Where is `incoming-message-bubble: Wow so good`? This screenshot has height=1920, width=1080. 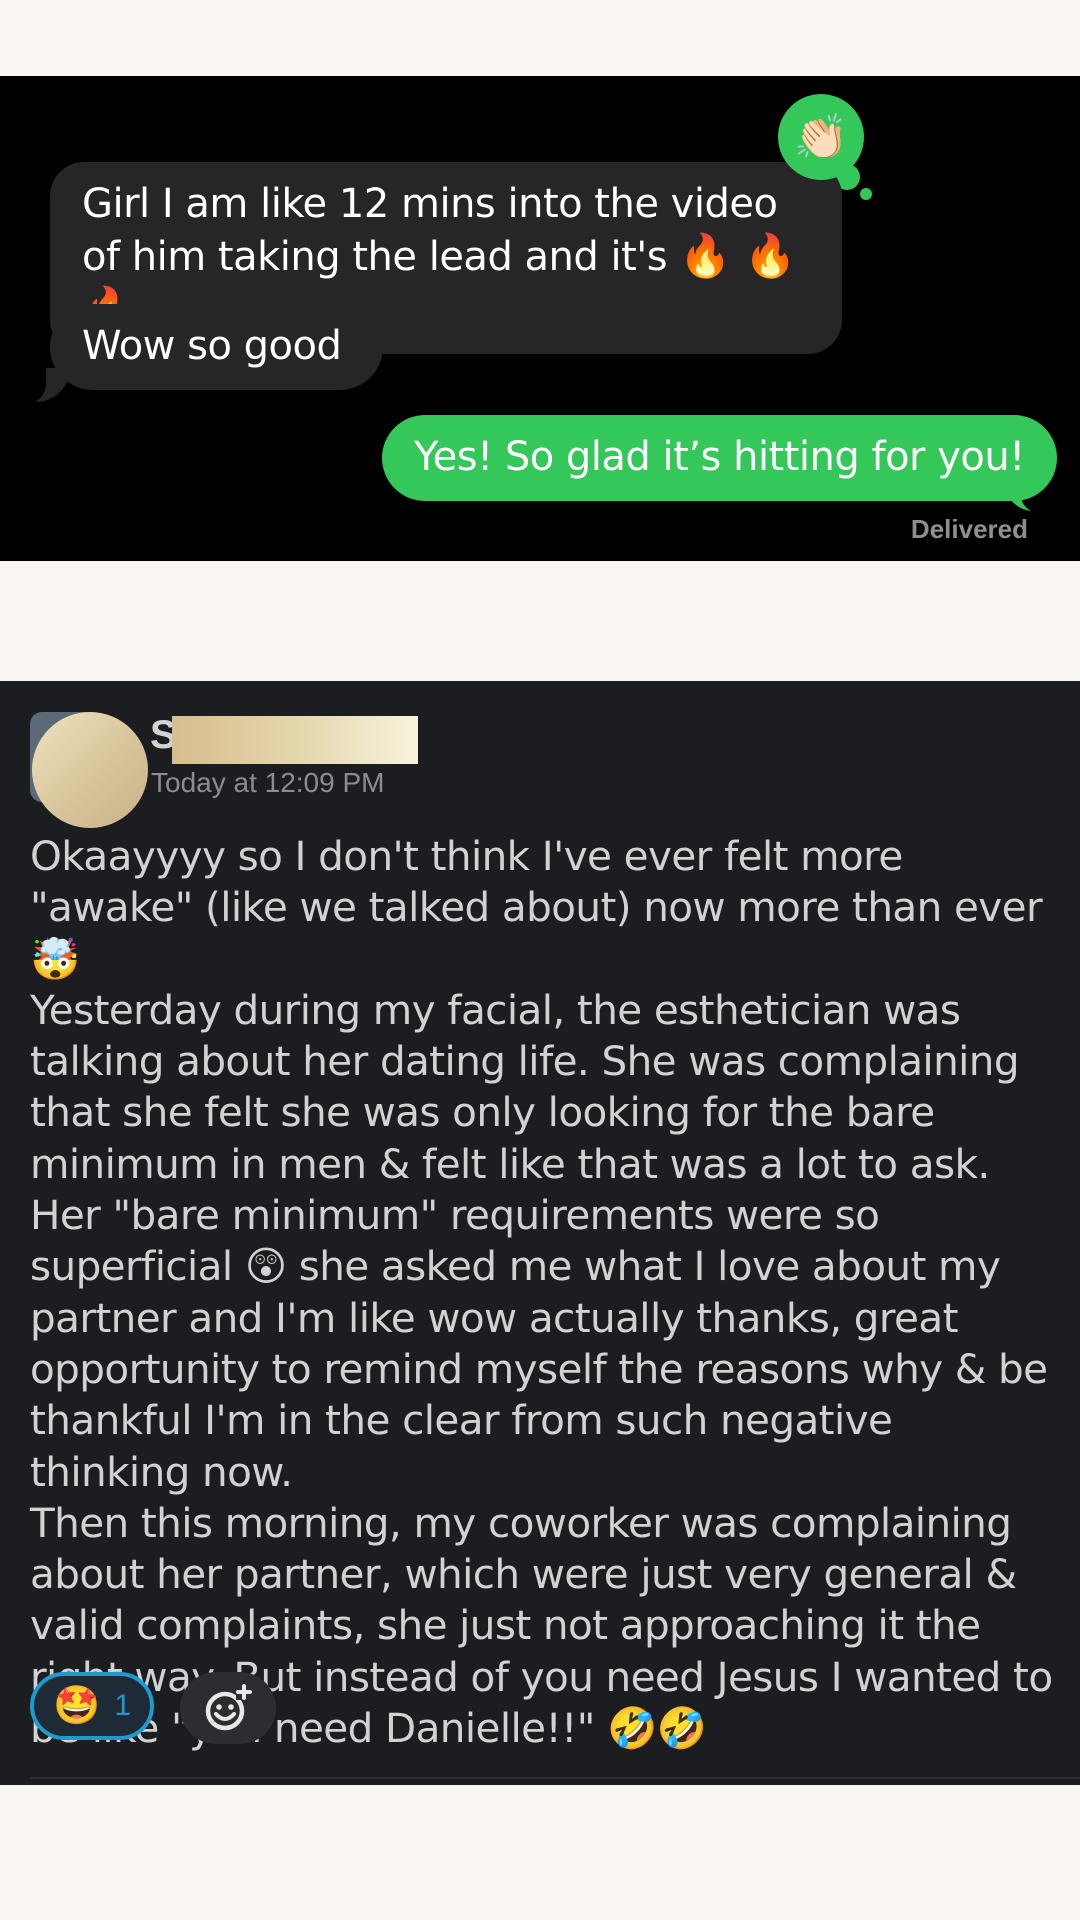
incoming-message-bubble: Wow so good is located at coordinates (217, 347).